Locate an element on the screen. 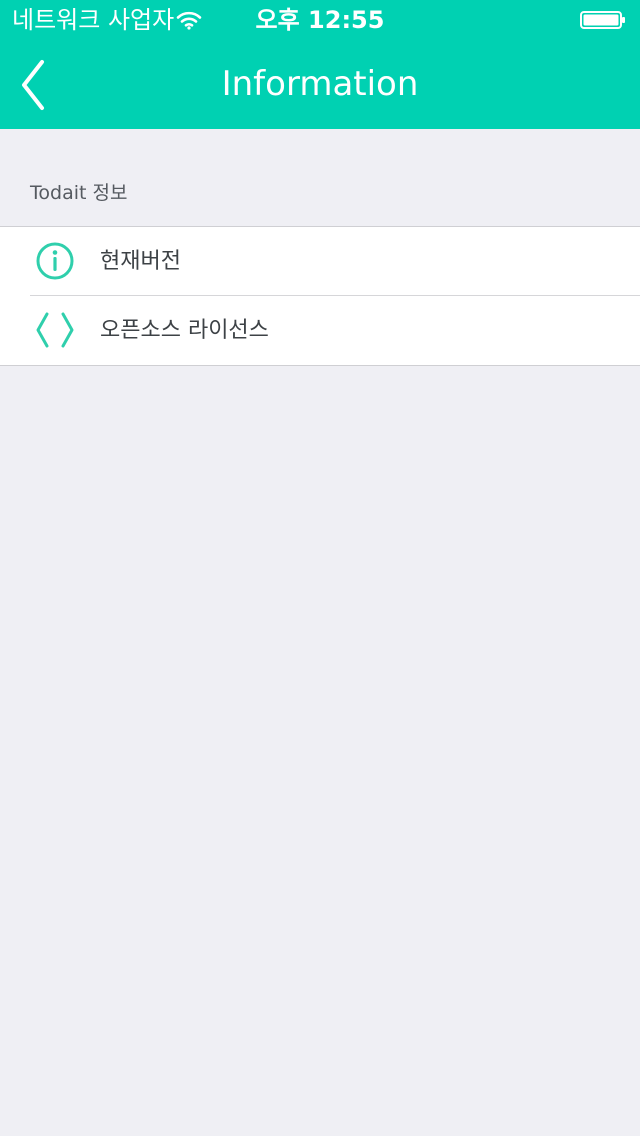 This screenshot has height=1136, width=640. page-title: Information is located at coordinates (320, 84).